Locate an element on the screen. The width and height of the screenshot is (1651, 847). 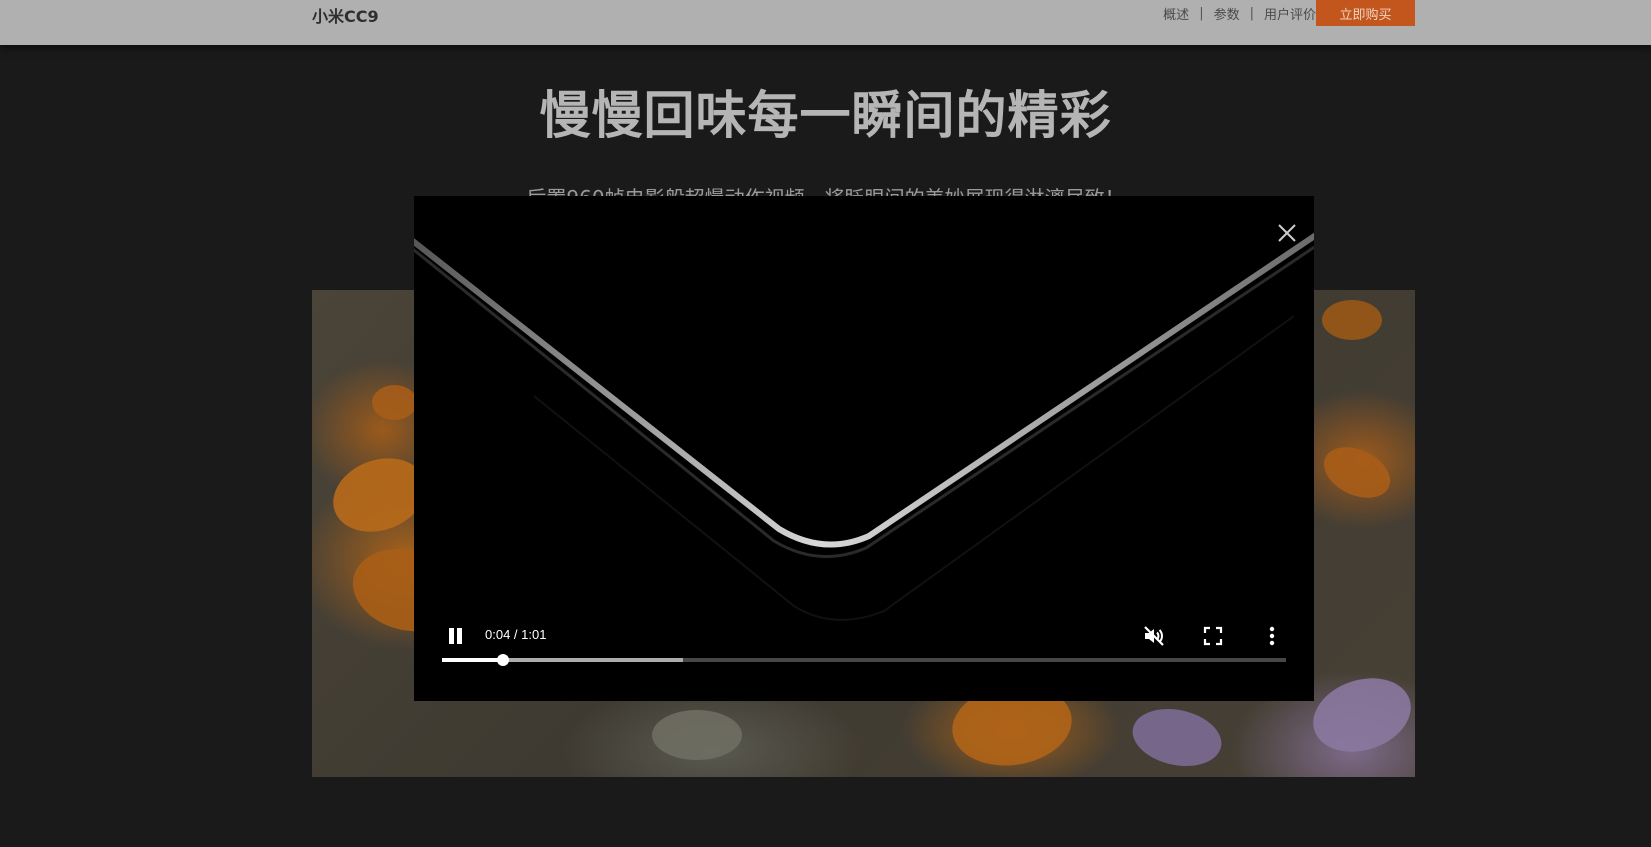
nav-link-reviews: 用户评价 is located at coordinates (1290, 13).